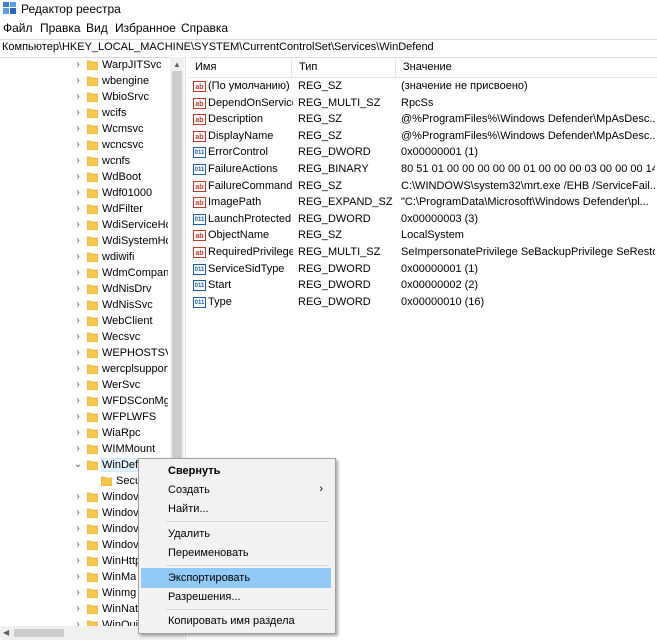 The image size is (657, 640). Describe the element at coordinates (236, 621) in the screenshot. I see `menu-copy-key-name: Копировать имя раздела` at that location.